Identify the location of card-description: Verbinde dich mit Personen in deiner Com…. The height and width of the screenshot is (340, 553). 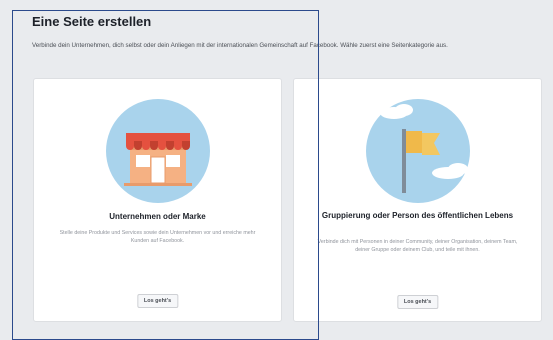
(417, 246).